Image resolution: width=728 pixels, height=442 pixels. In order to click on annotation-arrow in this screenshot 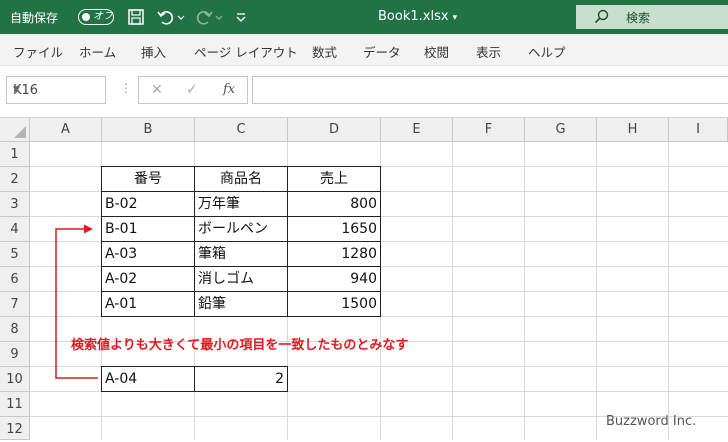, I will do `click(76, 301)`.